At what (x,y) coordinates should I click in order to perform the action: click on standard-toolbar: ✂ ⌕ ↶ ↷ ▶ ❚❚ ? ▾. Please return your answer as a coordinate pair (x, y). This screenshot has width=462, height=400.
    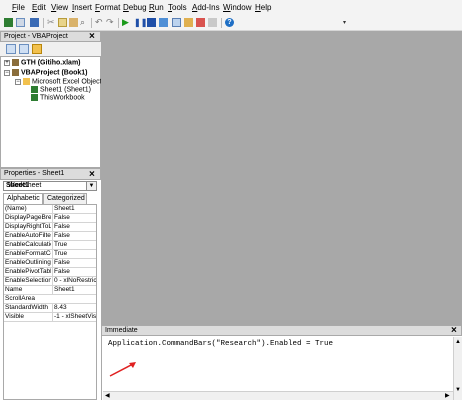
    Looking at the image, I should click on (231, 23).